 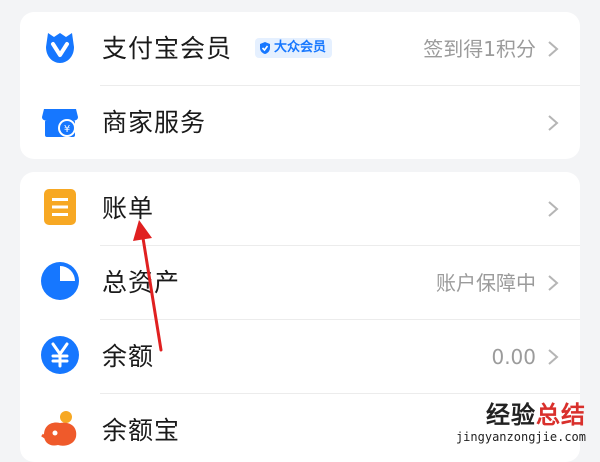 I want to click on member-level-badge: 大众会员, so click(x=294, y=48).